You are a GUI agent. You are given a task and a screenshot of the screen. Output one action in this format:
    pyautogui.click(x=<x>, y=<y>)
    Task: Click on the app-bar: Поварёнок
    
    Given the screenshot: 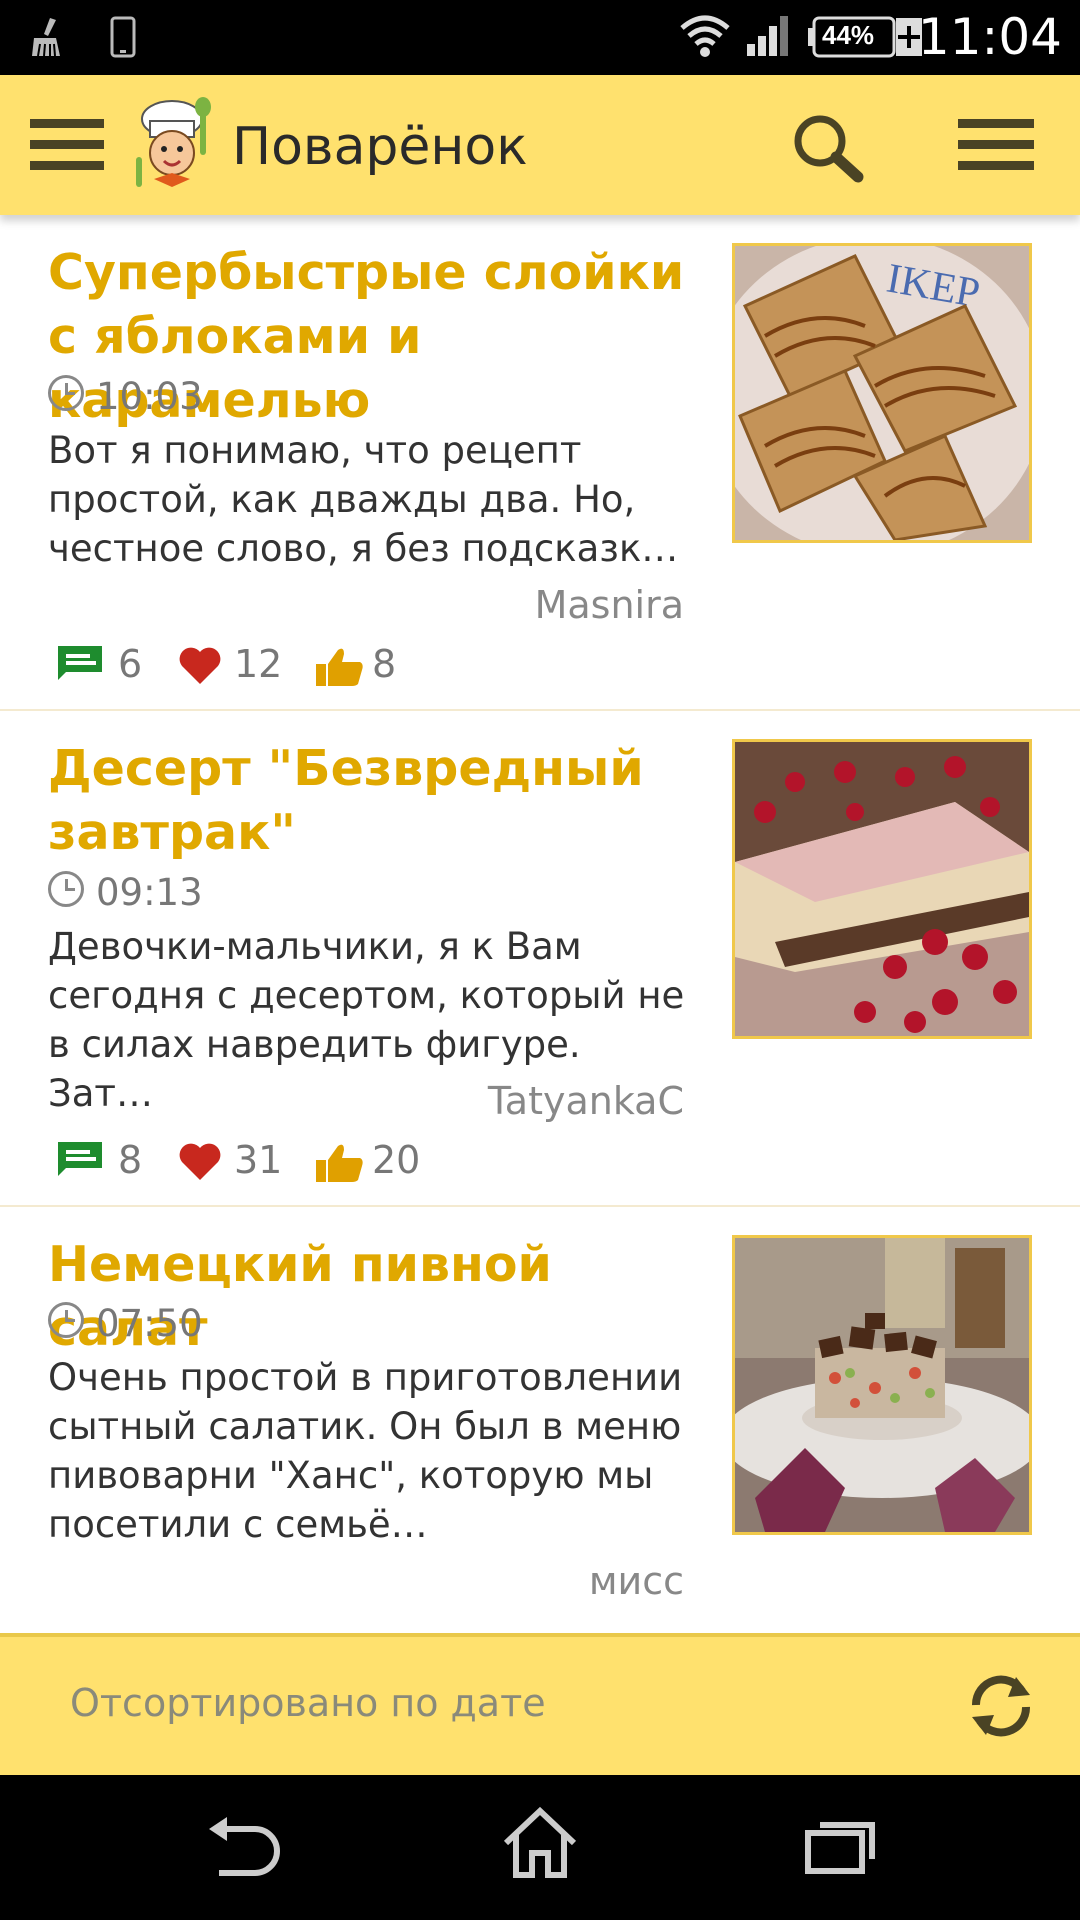 What is the action you would take?
    pyautogui.click(x=540, y=145)
    